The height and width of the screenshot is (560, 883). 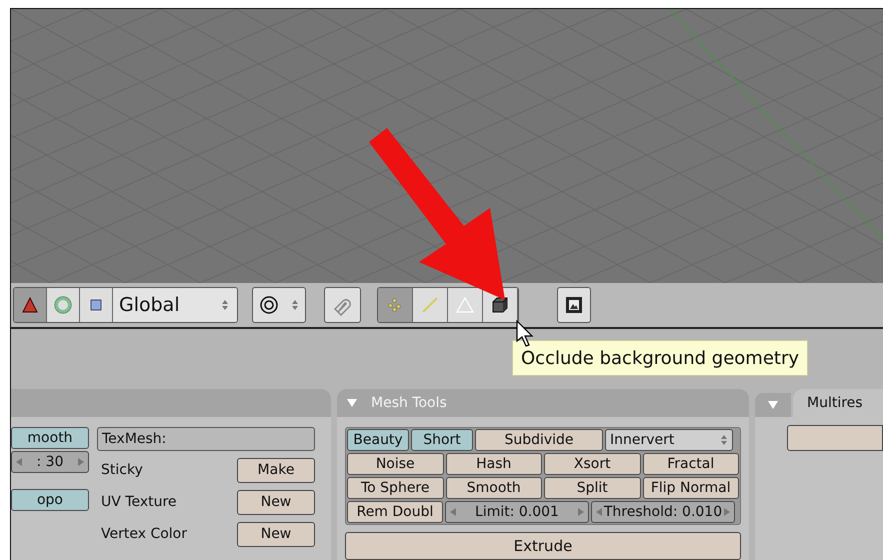 What do you see at coordinates (838, 403) in the screenshot?
I see `panel-tab: Multires` at bounding box center [838, 403].